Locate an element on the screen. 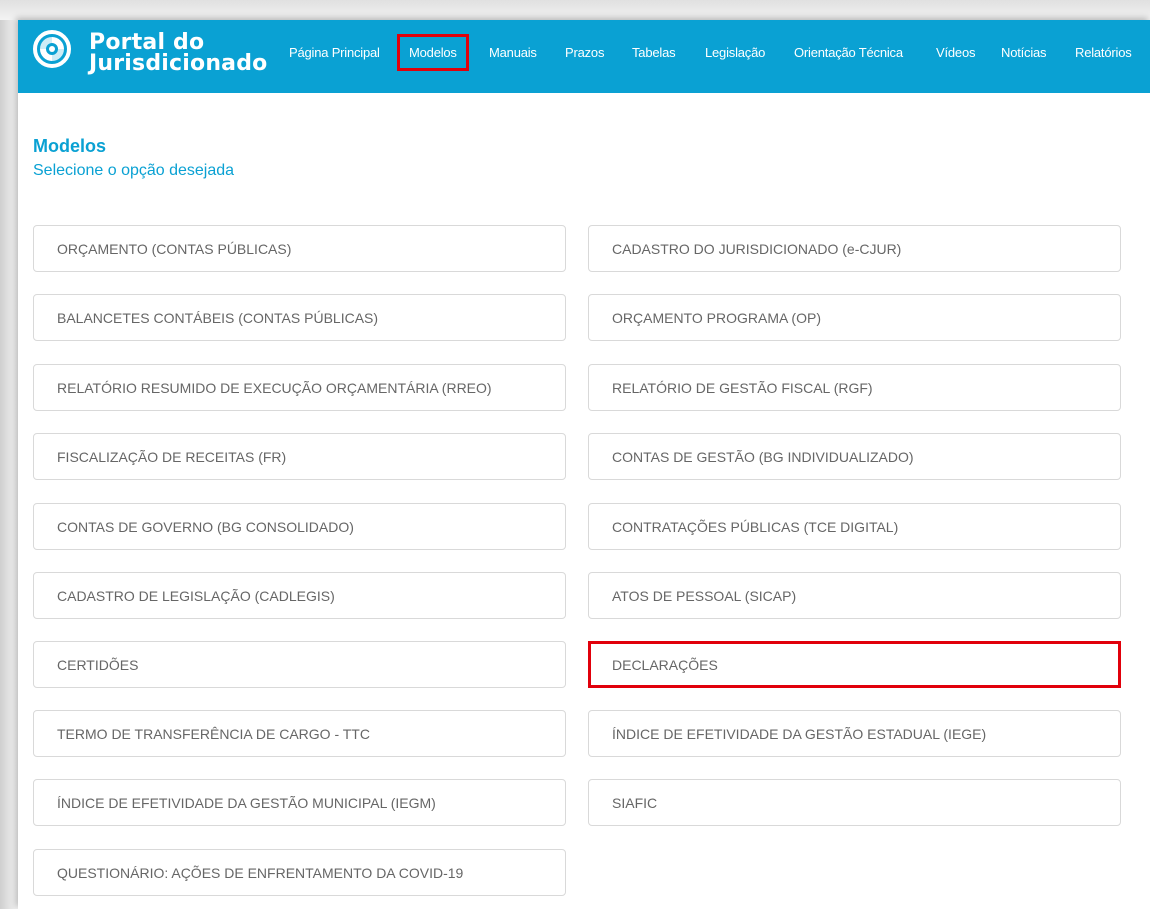  page-title: Modelos is located at coordinates (70, 146).